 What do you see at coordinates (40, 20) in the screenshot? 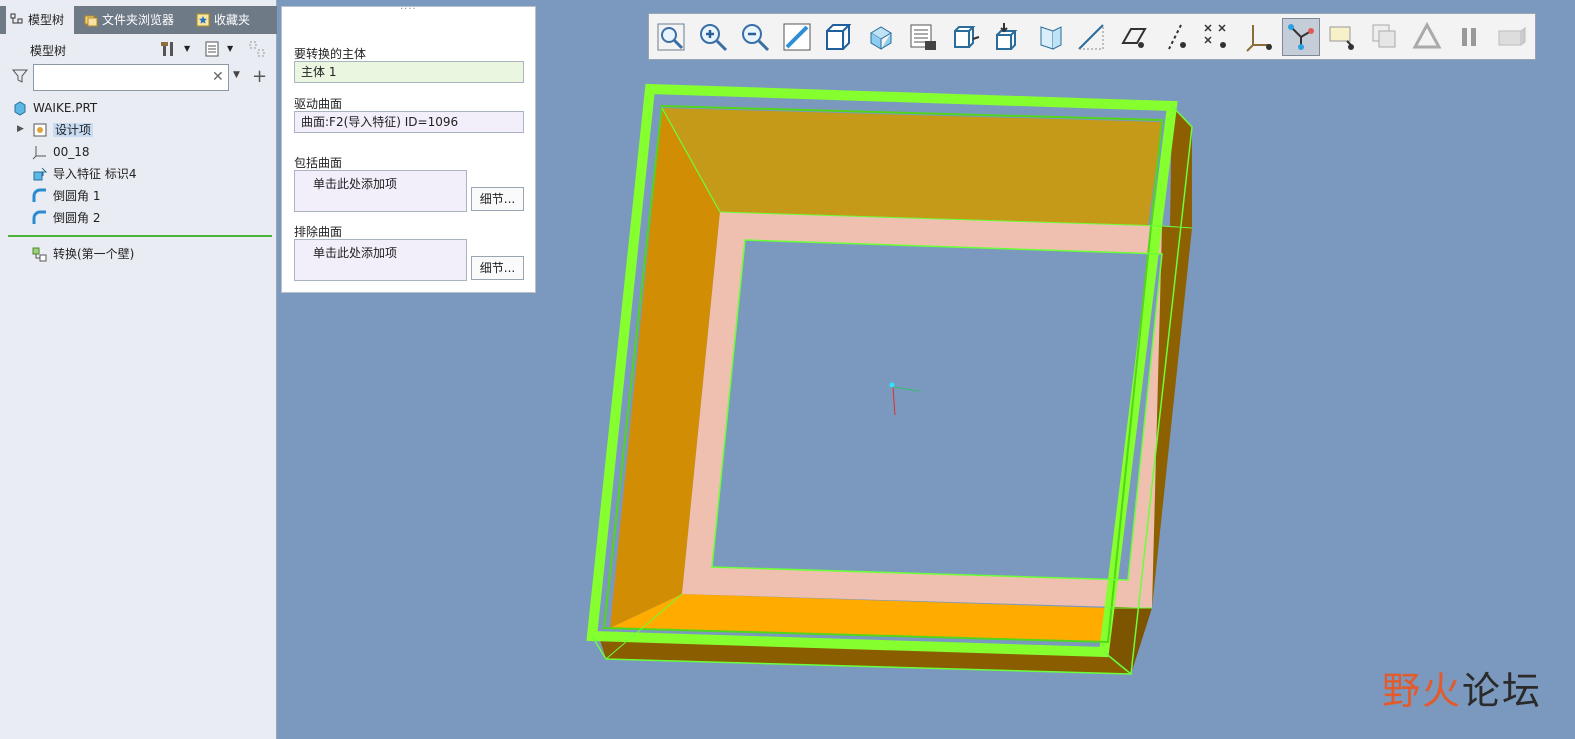
I see `tab-model-tree: 模型树` at bounding box center [40, 20].